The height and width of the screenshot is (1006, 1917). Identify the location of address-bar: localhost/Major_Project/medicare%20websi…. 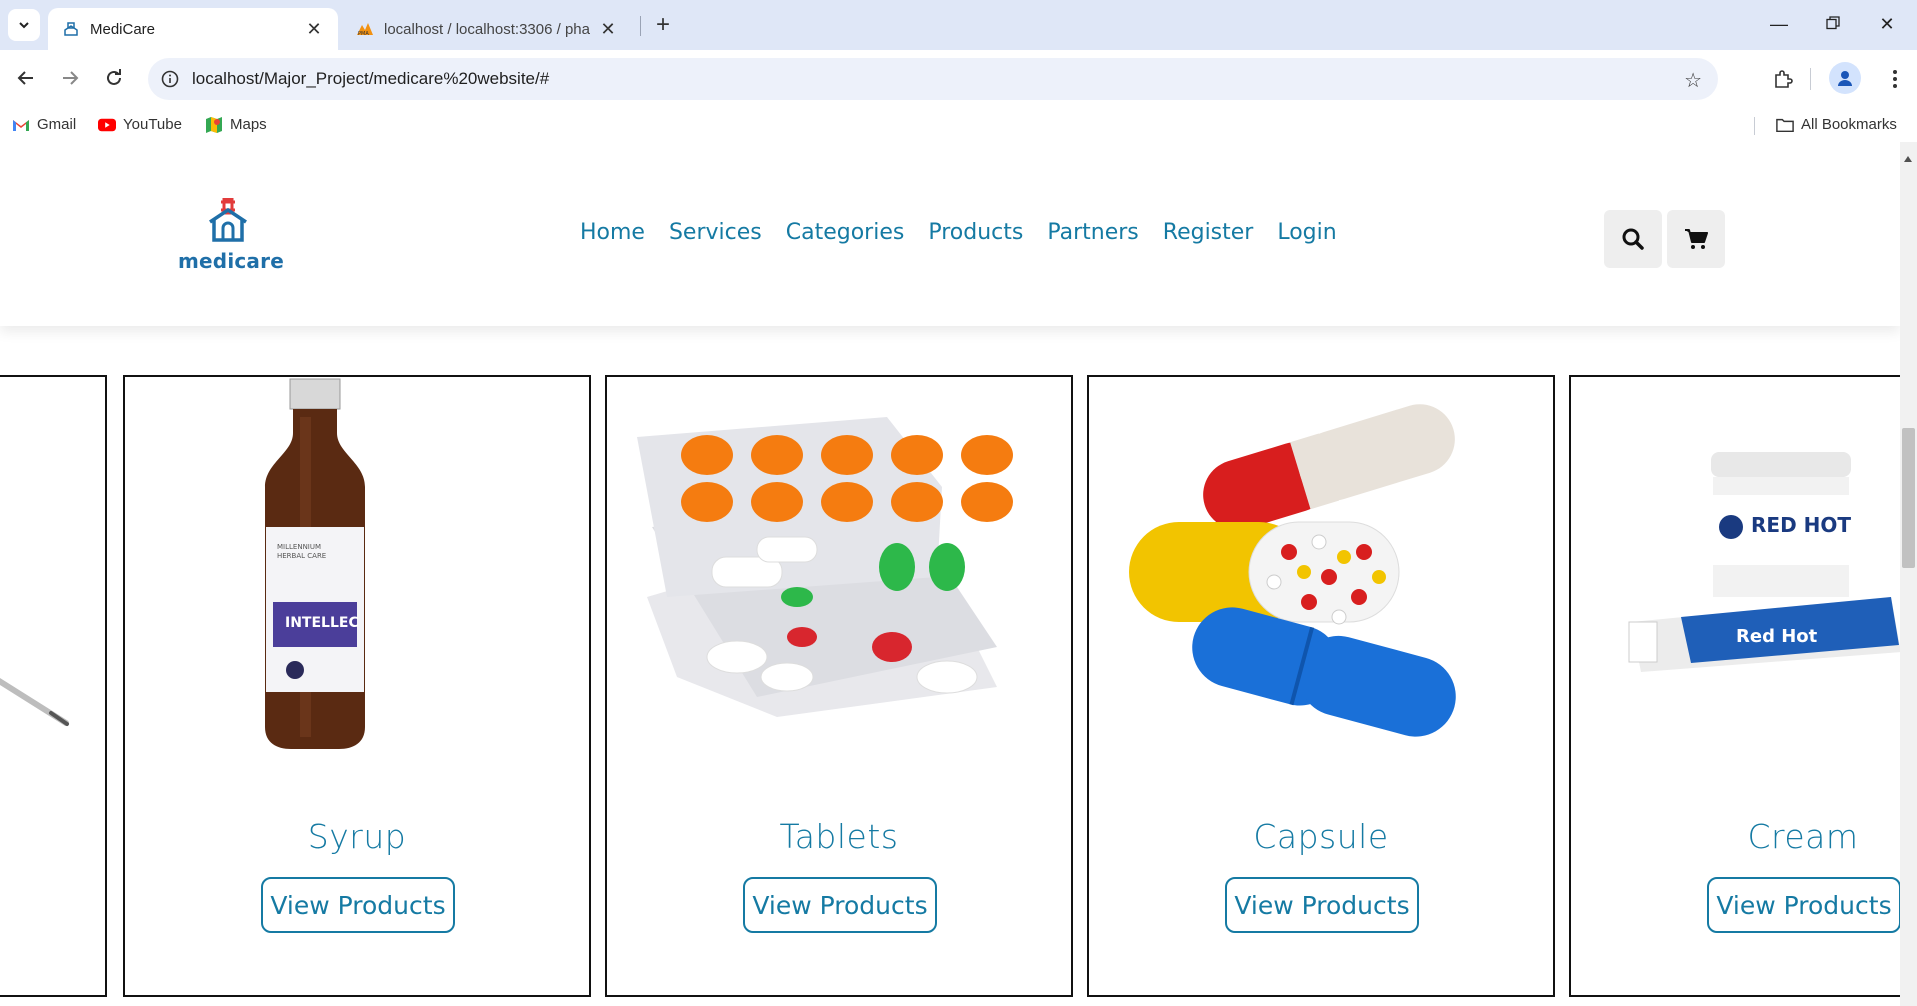
(933, 79).